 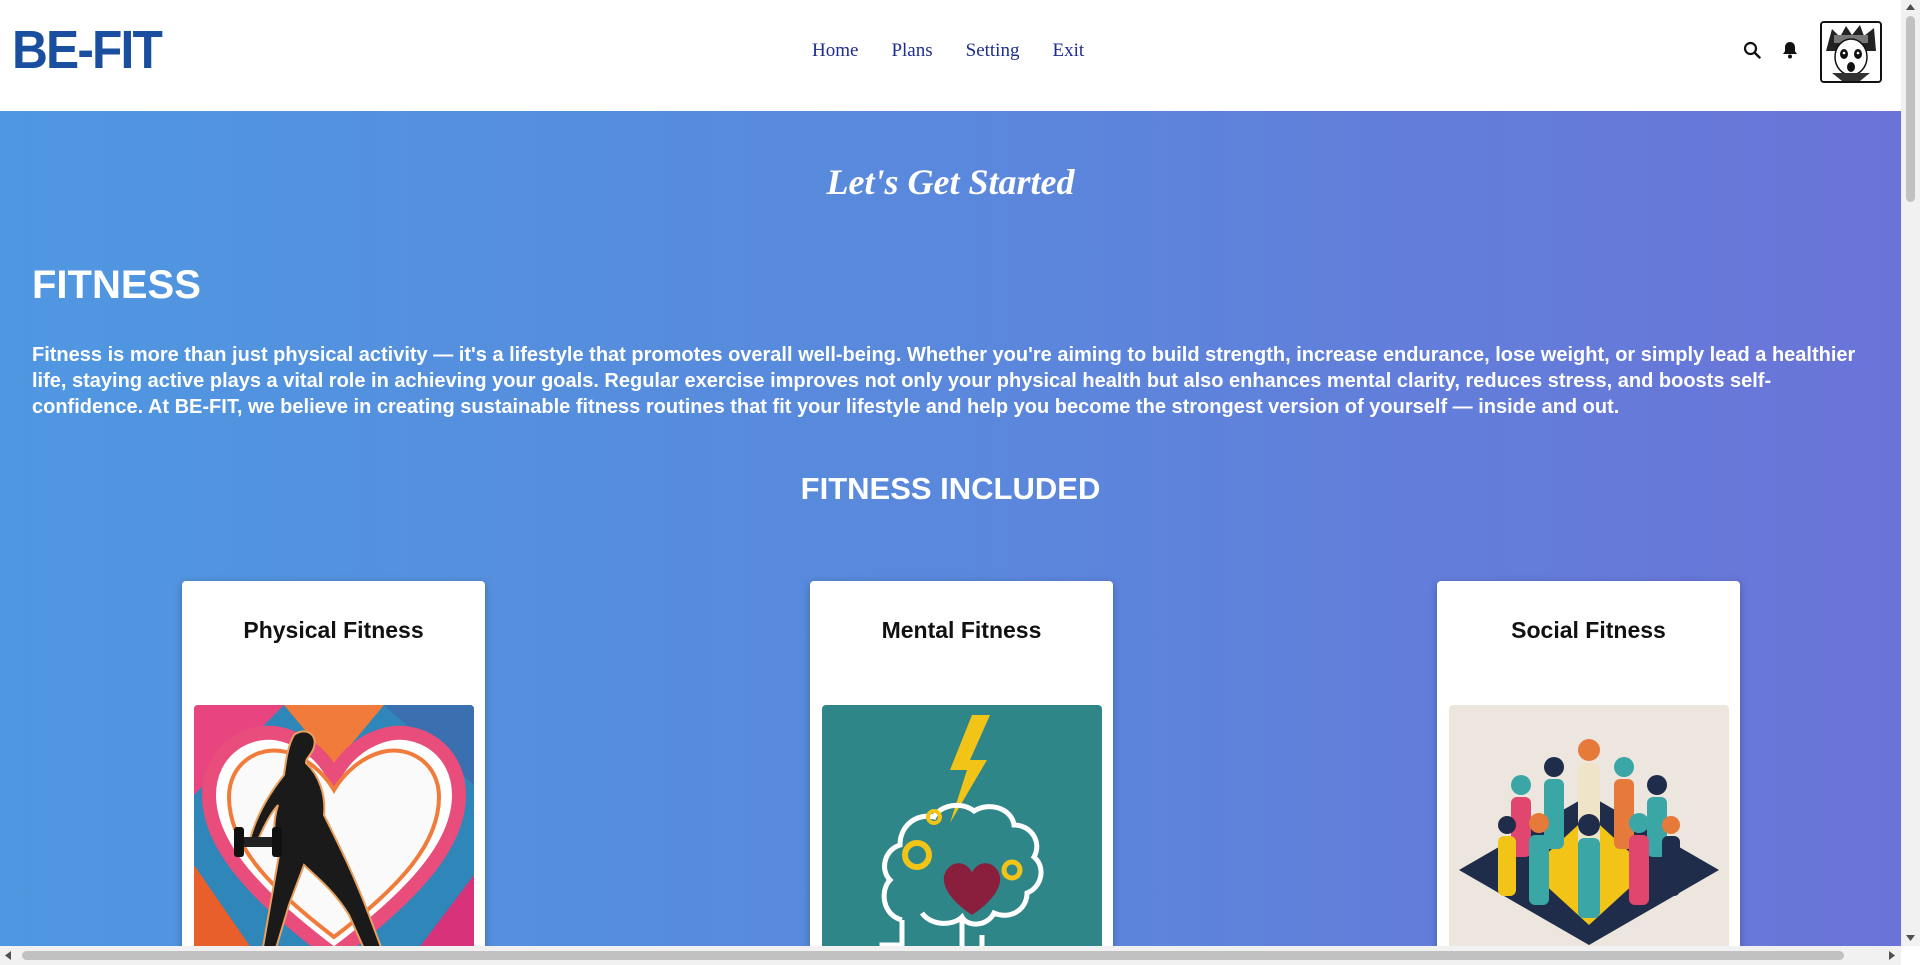 What do you see at coordinates (911, 51) in the screenshot?
I see `nav-plans: Plans` at bounding box center [911, 51].